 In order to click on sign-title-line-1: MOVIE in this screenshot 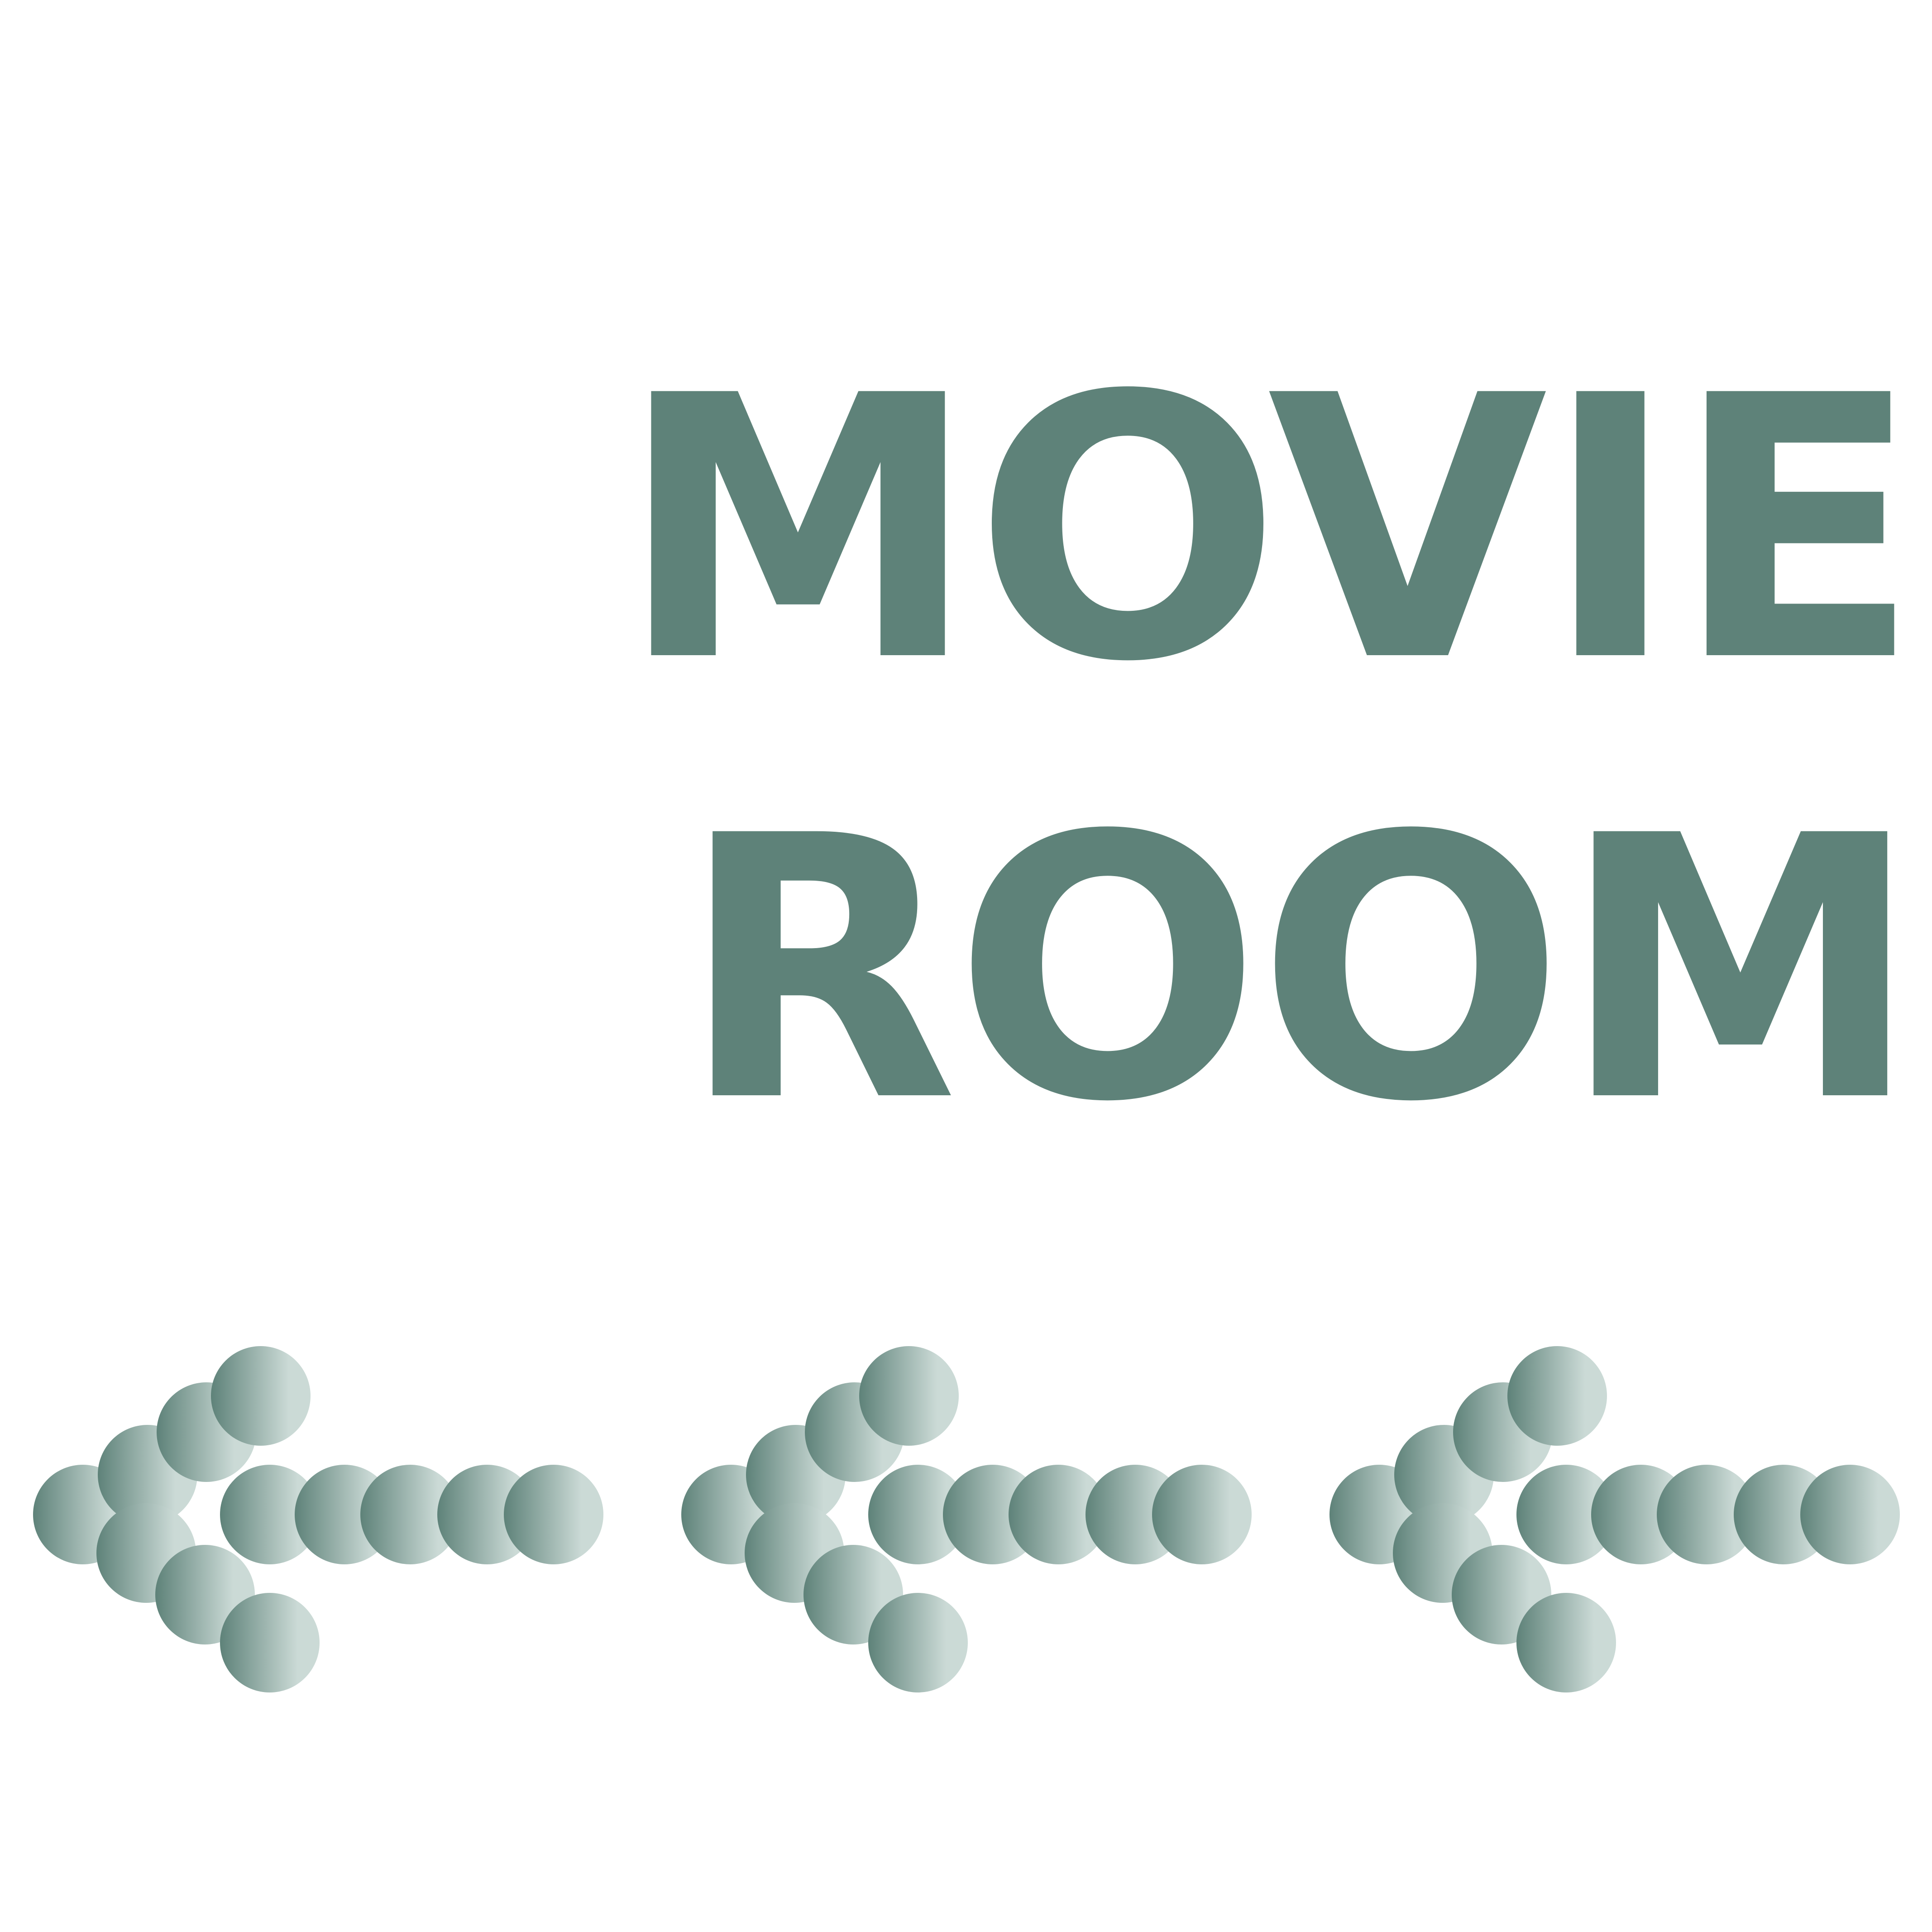, I will do `click(1269, 530)`.